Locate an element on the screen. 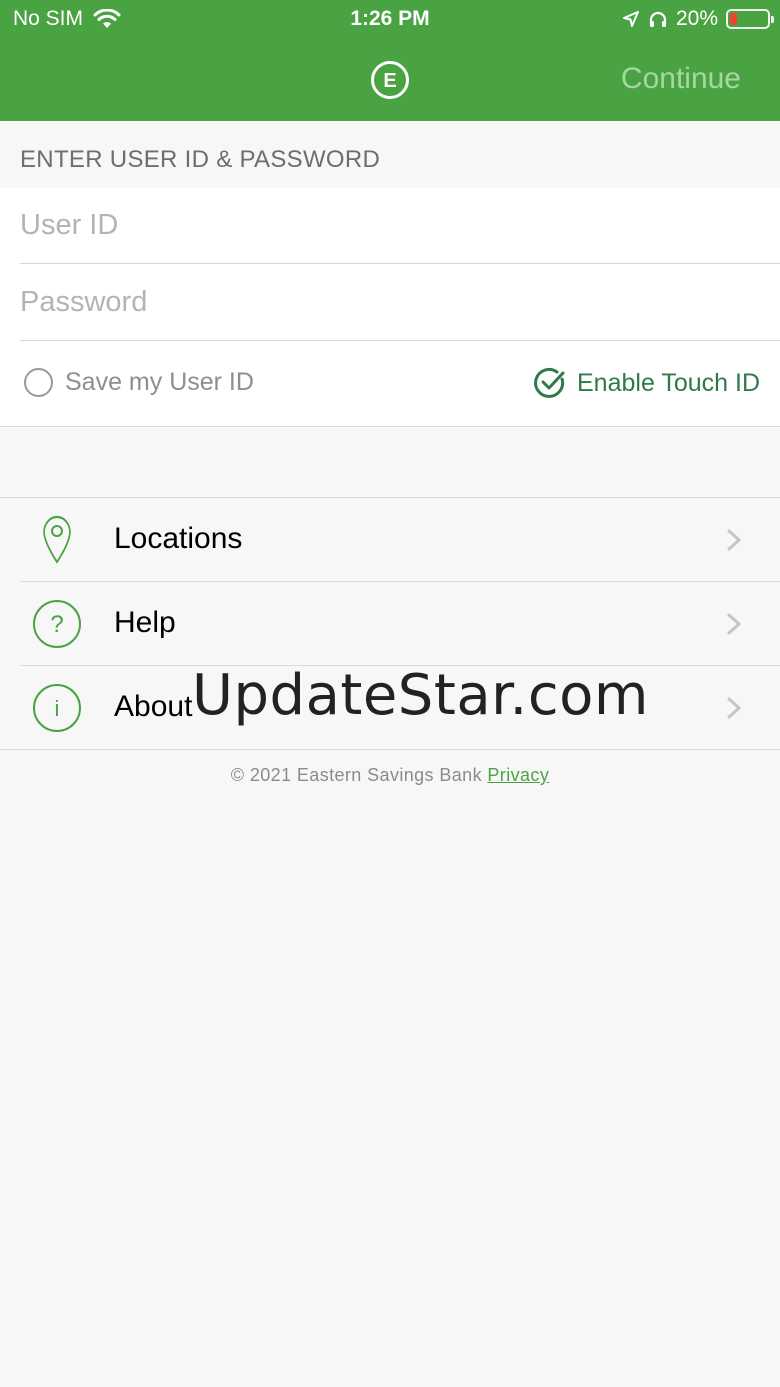  logo-letter: E is located at coordinates (389, 81).